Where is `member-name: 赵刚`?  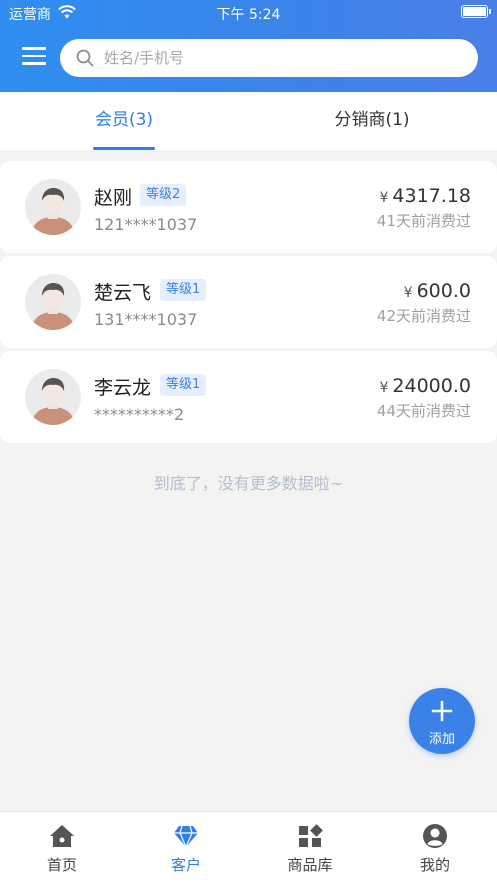 member-name: 赵刚 is located at coordinates (113, 198).